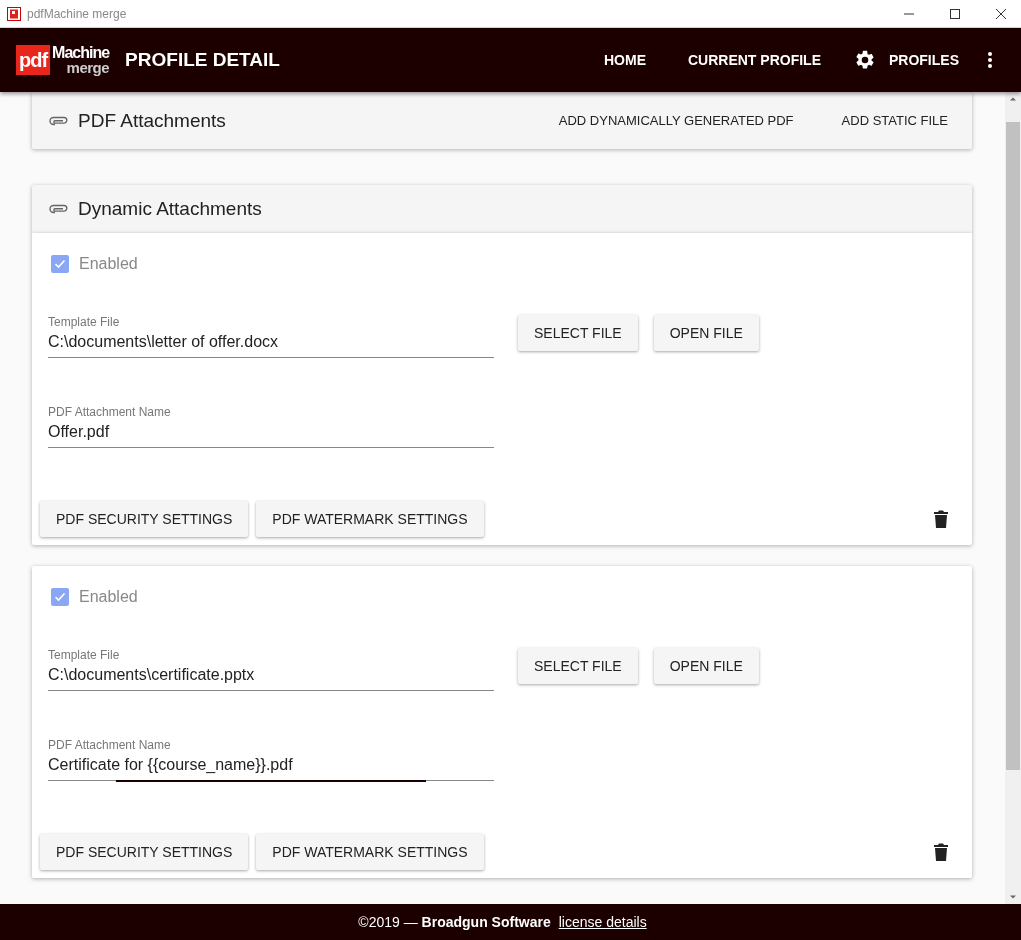 This screenshot has width=1021, height=940. I want to click on scroll-down-icon, so click(1013, 897).